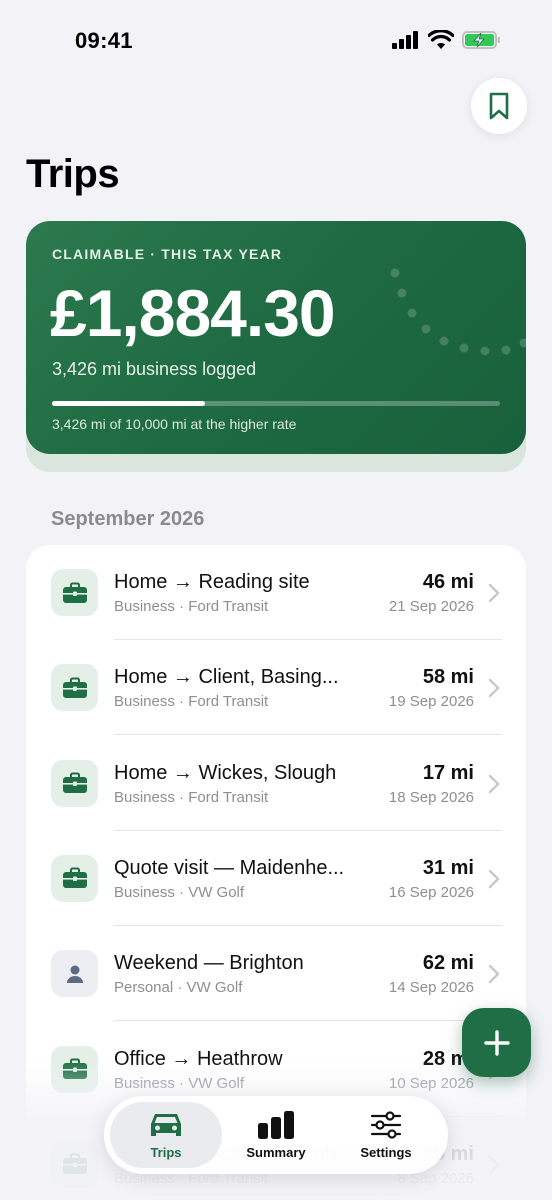 The height and width of the screenshot is (1200, 552). What do you see at coordinates (276, 1152) in the screenshot?
I see `tab-summary-label: Summary` at bounding box center [276, 1152].